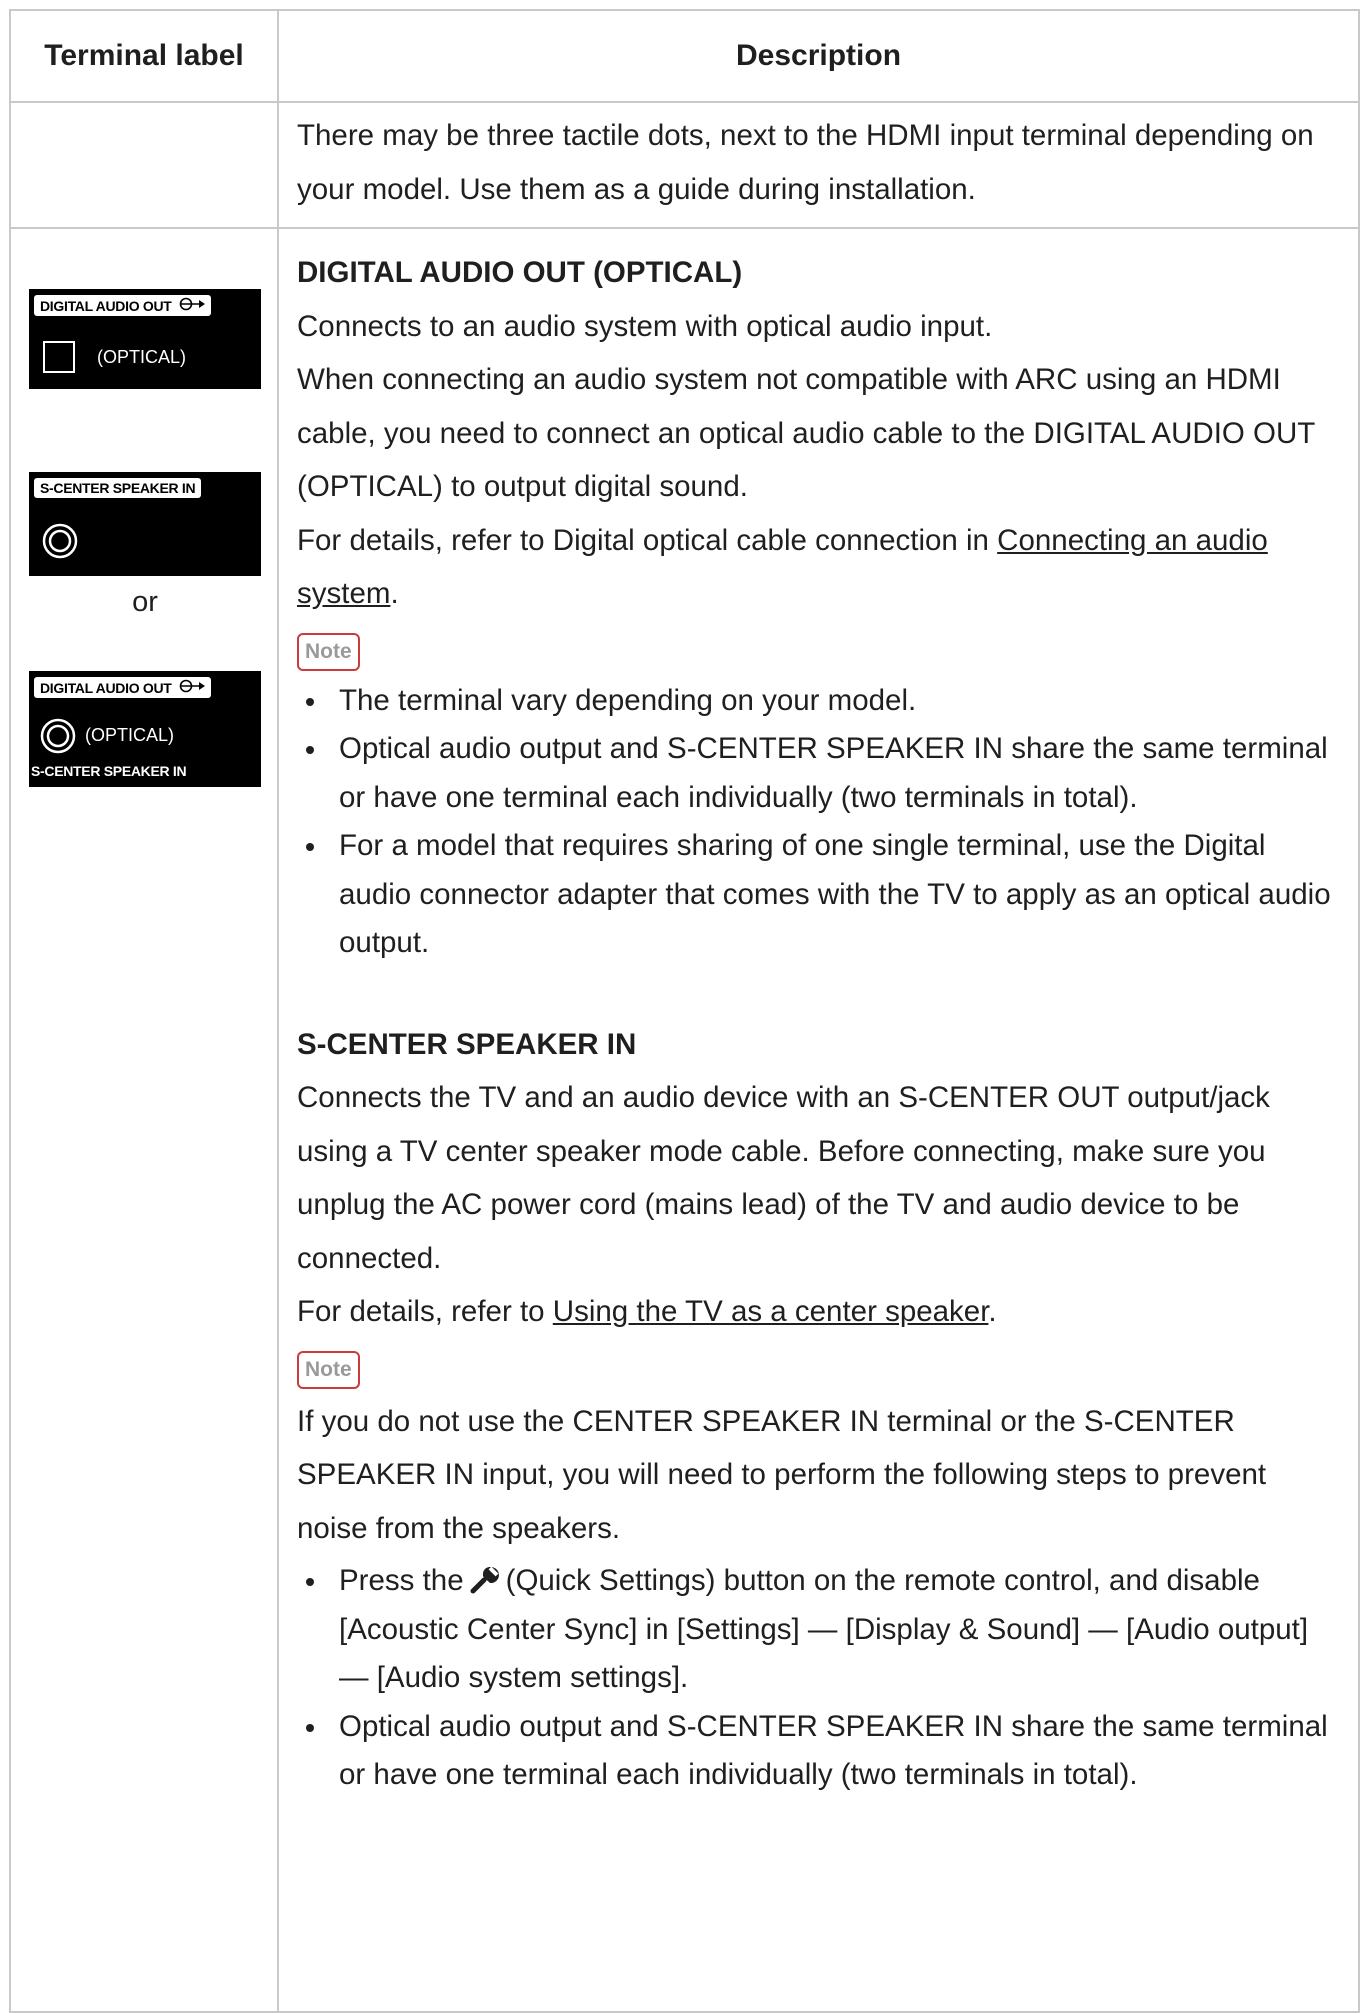 Image resolution: width=1367 pixels, height=2013 pixels. What do you see at coordinates (484, 1580) in the screenshot?
I see `wrench-icon` at bounding box center [484, 1580].